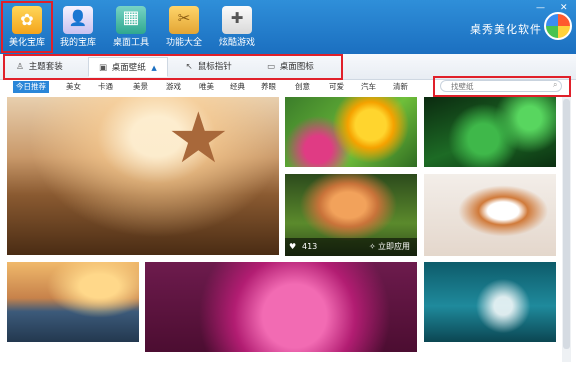  What do you see at coordinates (394, 247) in the screenshot?
I see `apply-now-button: 立即应用` at bounding box center [394, 247].